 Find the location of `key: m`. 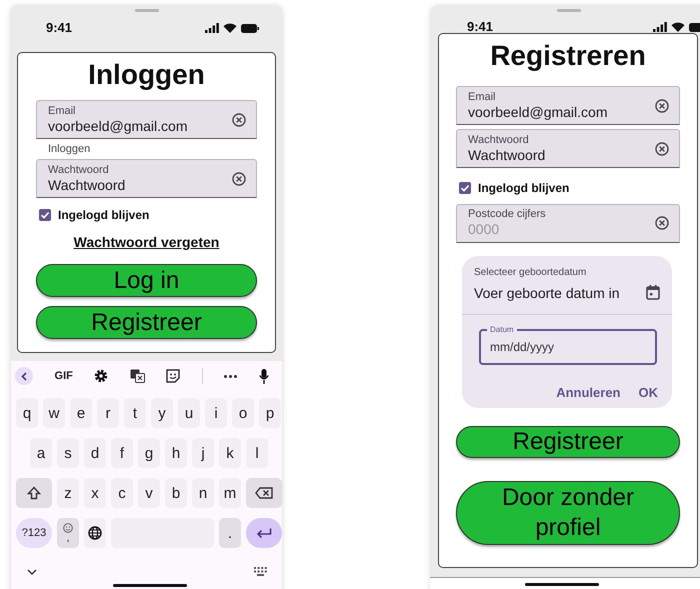

key: m is located at coordinates (230, 493).